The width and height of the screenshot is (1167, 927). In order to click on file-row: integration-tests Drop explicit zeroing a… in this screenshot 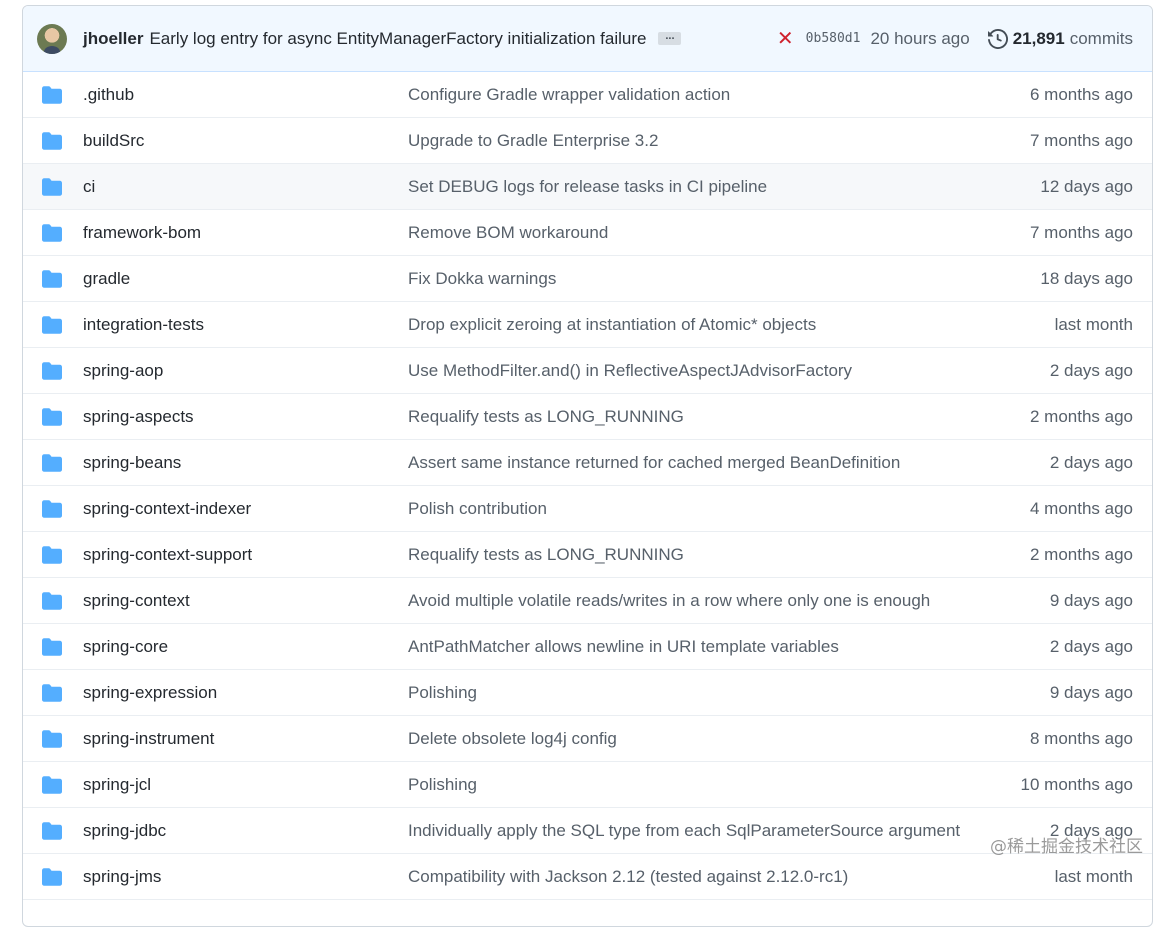, I will do `click(587, 325)`.